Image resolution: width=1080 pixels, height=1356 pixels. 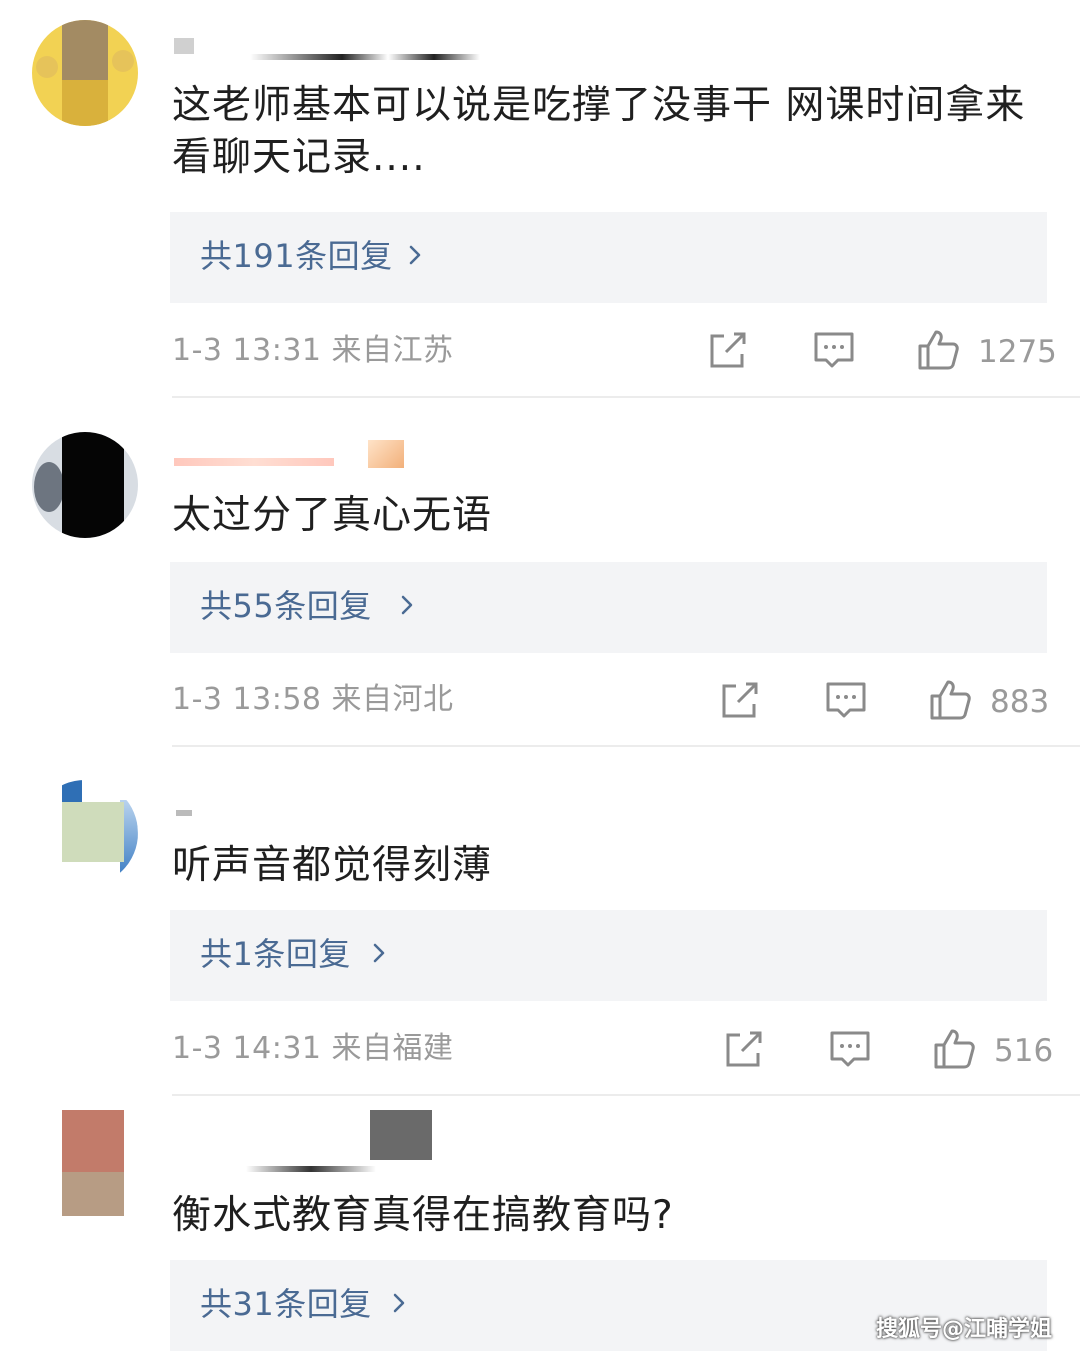 What do you see at coordinates (892, 1051) in the screenshot?
I see `action-bar: 516` at bounding box center [892, 1051].